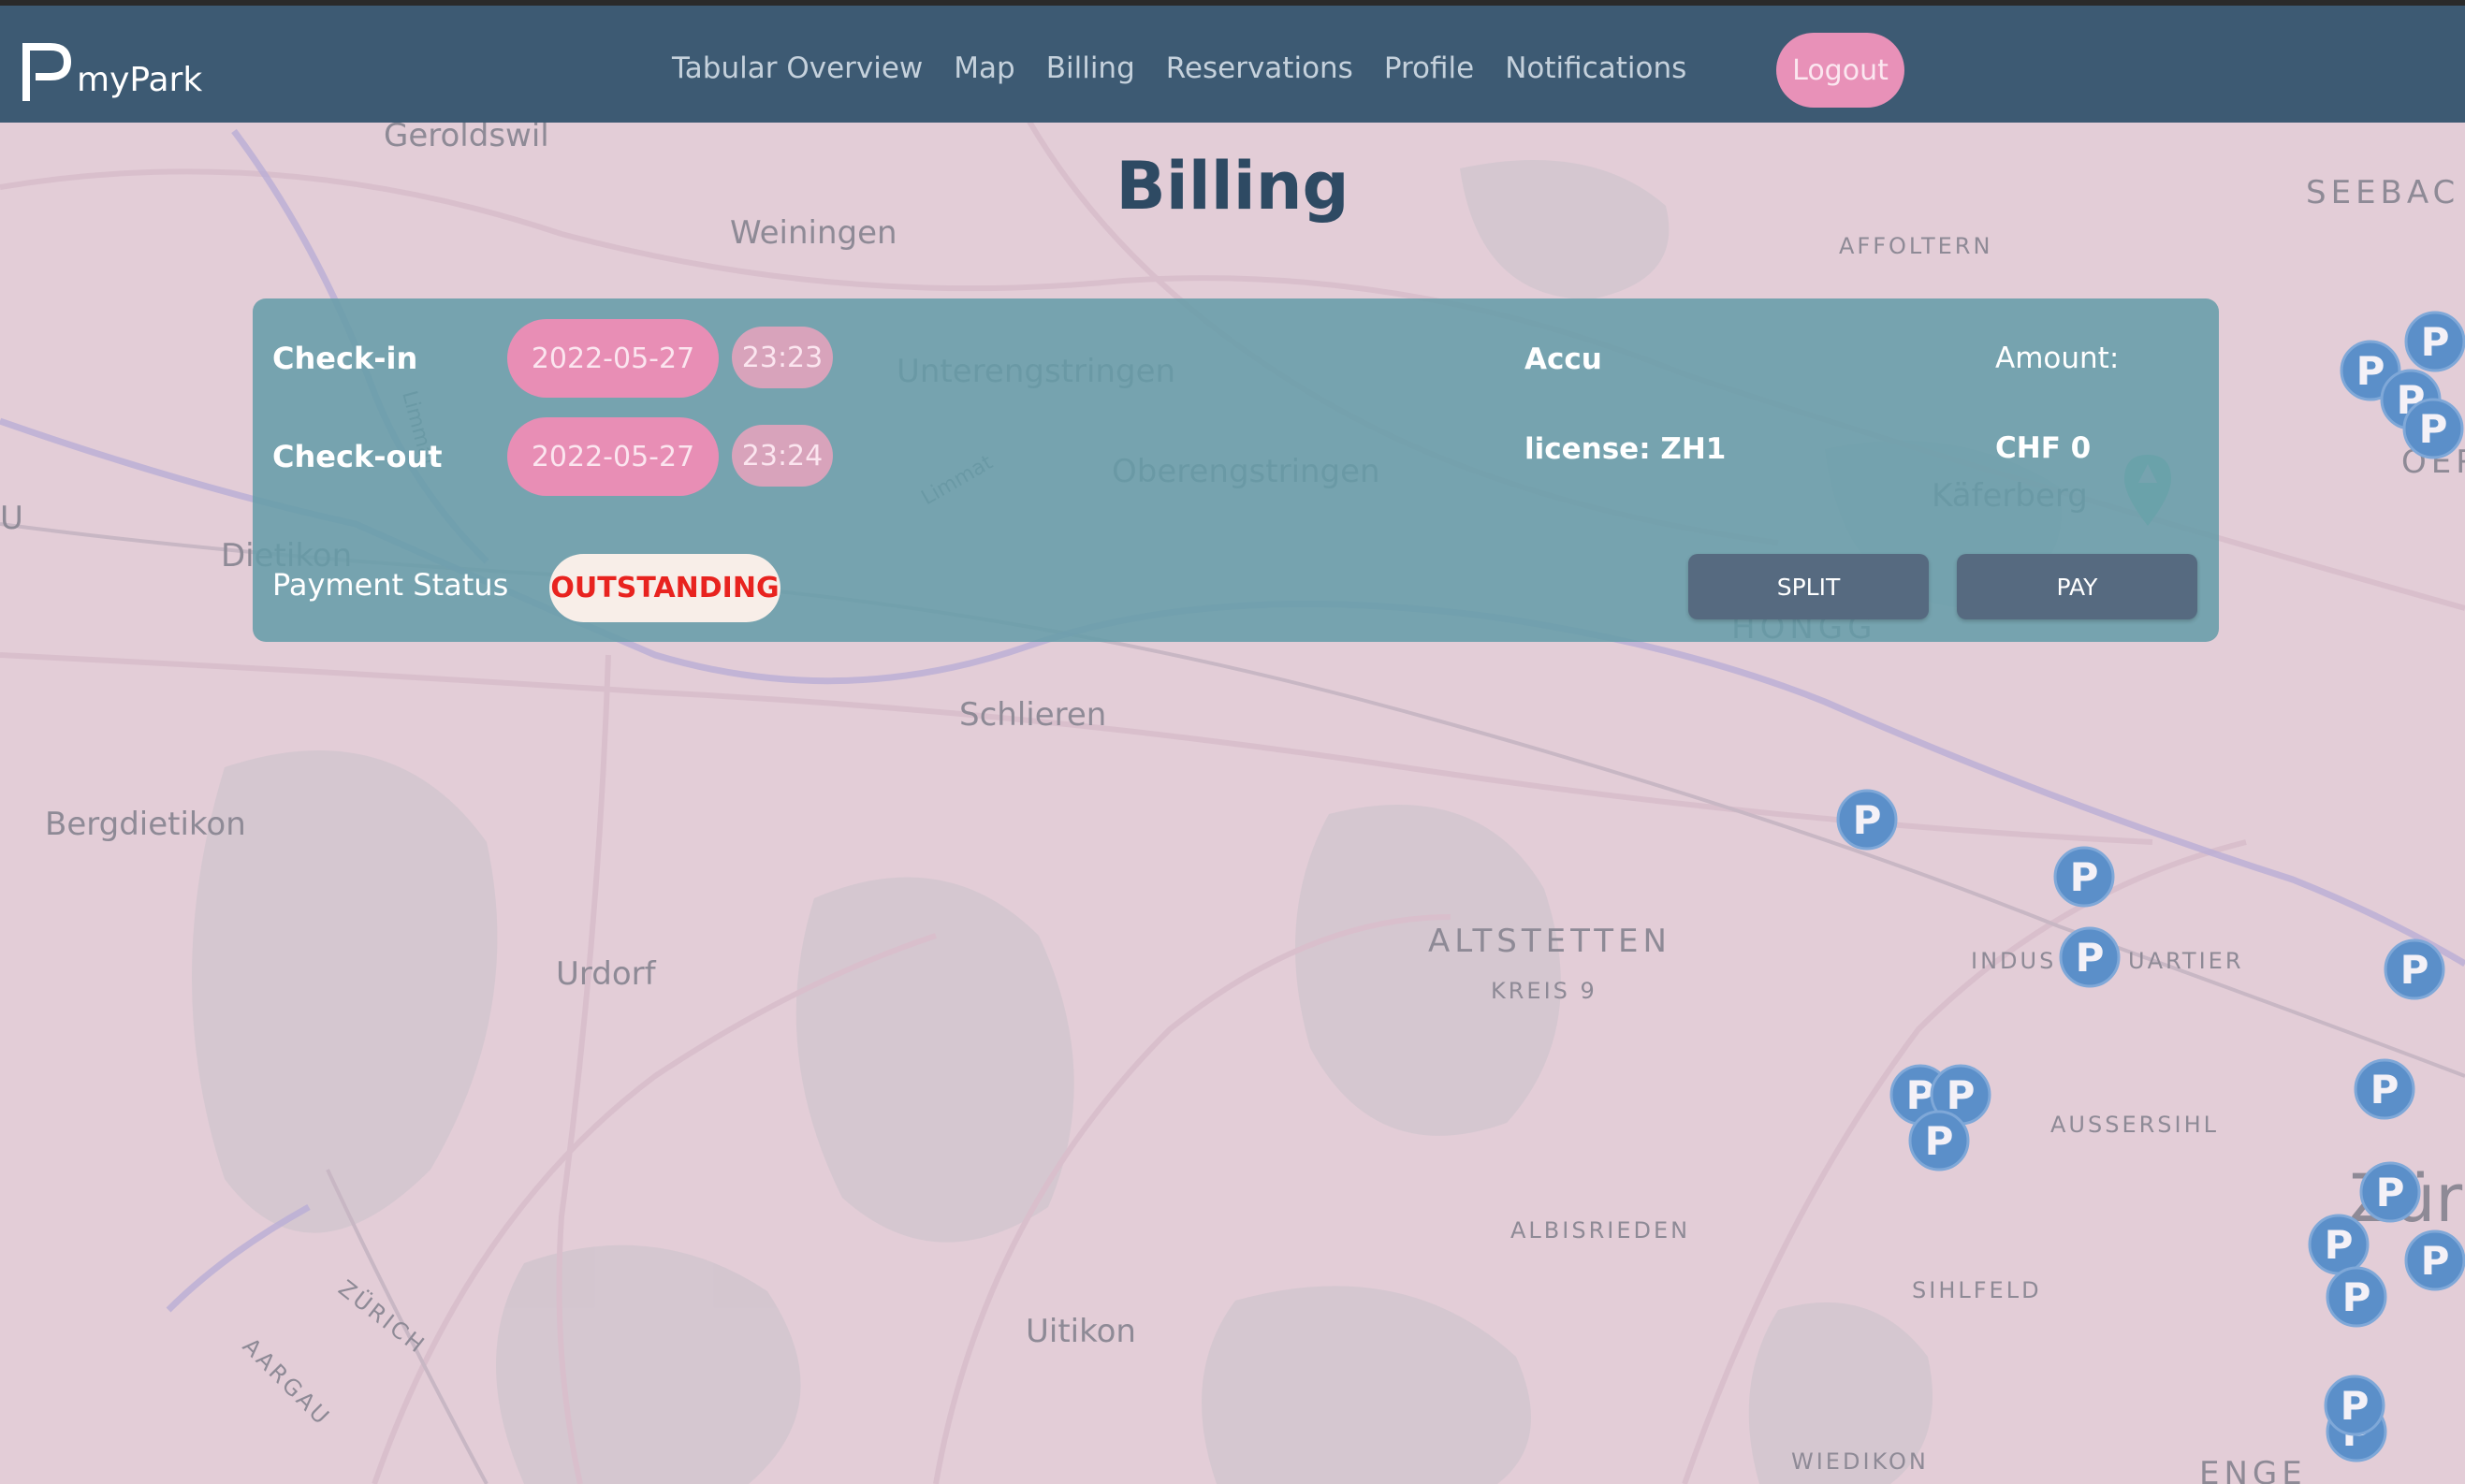 This screenshot has width=2465, height=1484. I want to click on svg-text: UARTIER, so click(2186, 961).